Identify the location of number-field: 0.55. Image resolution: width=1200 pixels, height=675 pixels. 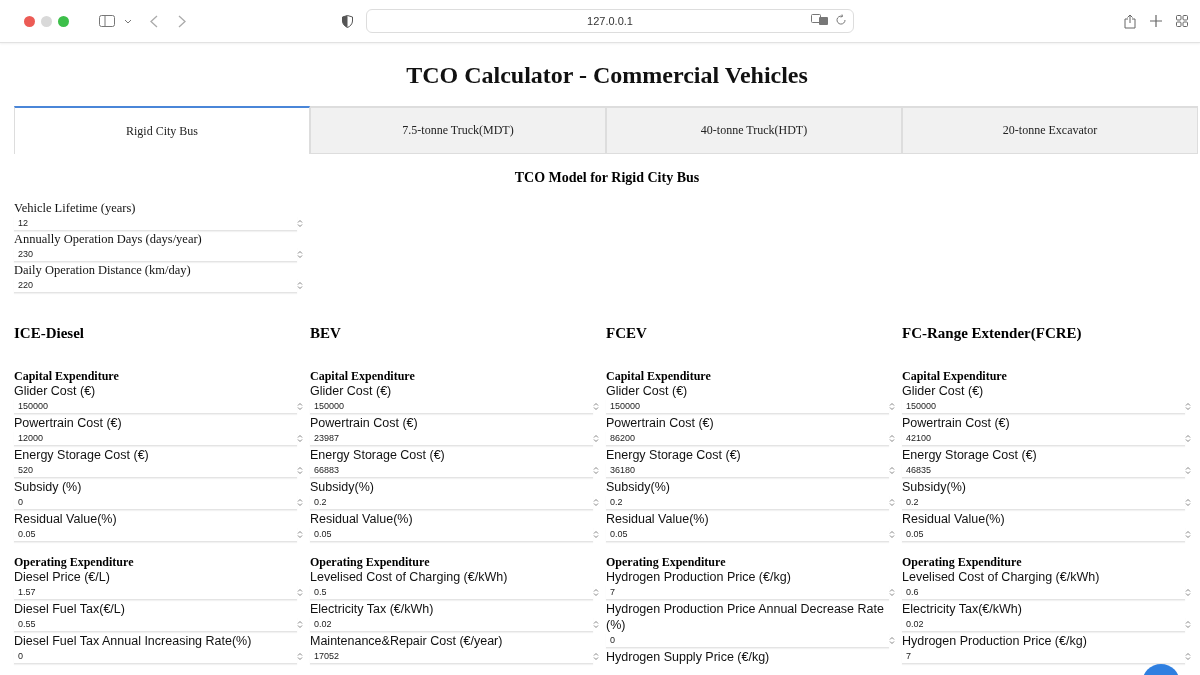
(155, 624).